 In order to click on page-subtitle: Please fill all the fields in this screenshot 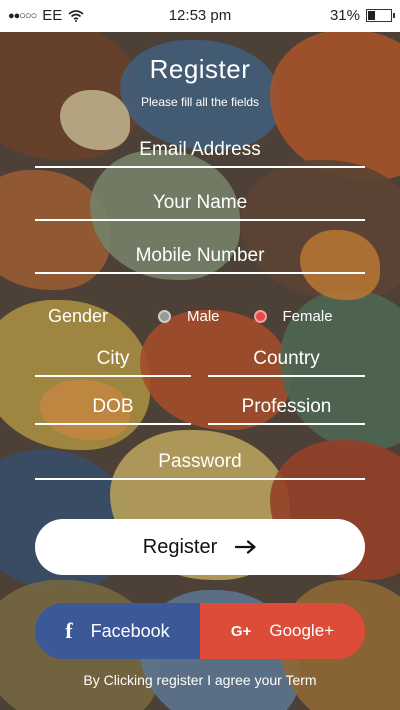, I will do `click(200, 102)`.